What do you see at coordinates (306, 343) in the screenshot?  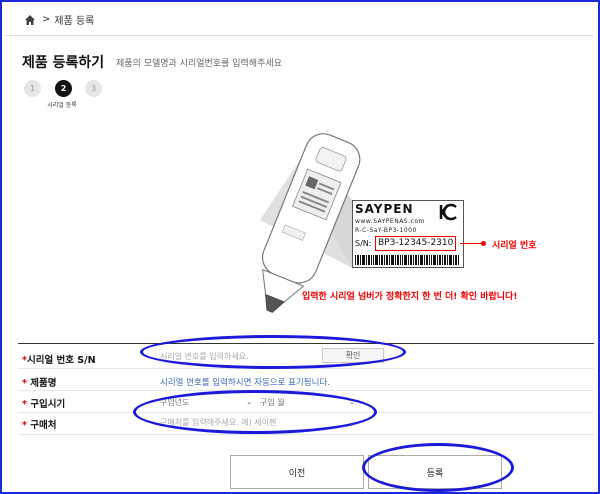 I see `form-top-rule` at bounding box center [306, 343].